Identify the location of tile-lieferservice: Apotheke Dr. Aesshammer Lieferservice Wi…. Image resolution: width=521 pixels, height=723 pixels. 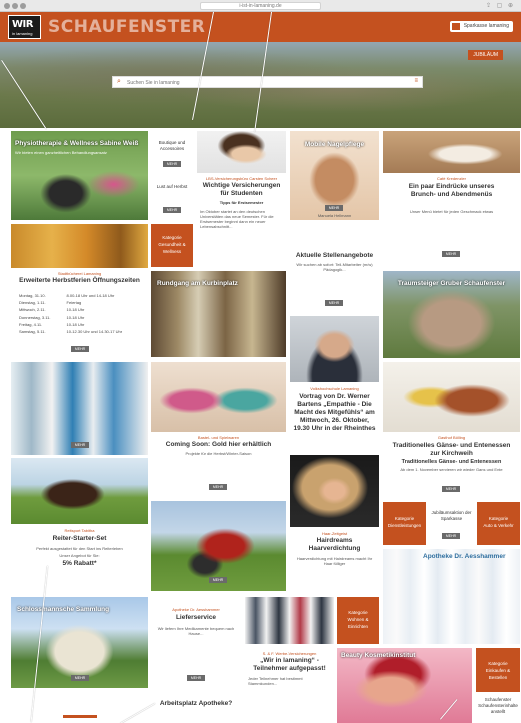
(196, 643).